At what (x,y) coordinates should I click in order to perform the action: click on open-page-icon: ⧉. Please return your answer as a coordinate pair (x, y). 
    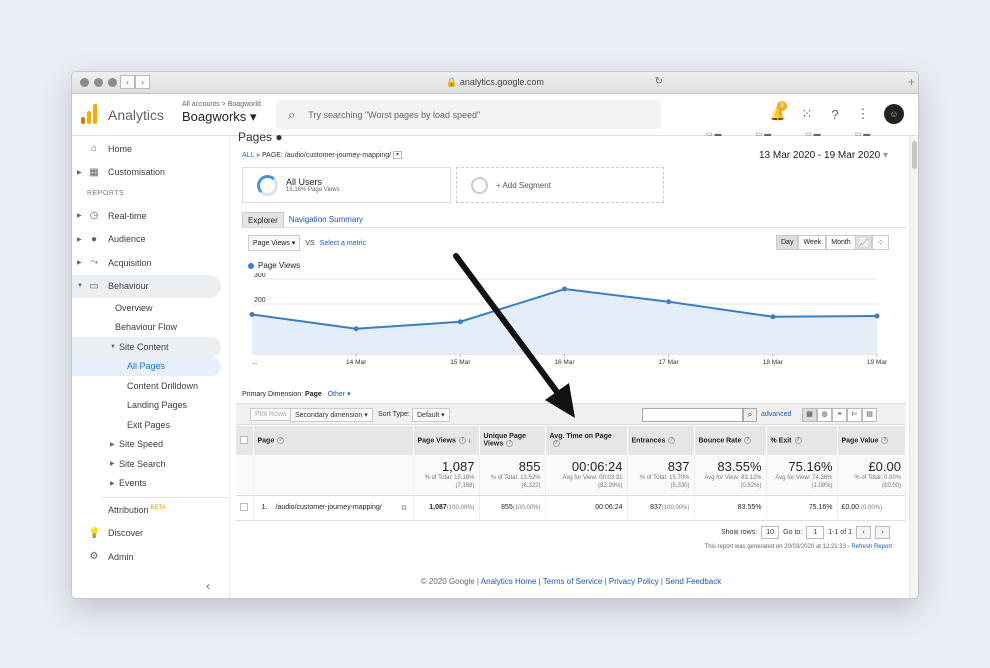
    Looking at the image, I should click on (404, 509).